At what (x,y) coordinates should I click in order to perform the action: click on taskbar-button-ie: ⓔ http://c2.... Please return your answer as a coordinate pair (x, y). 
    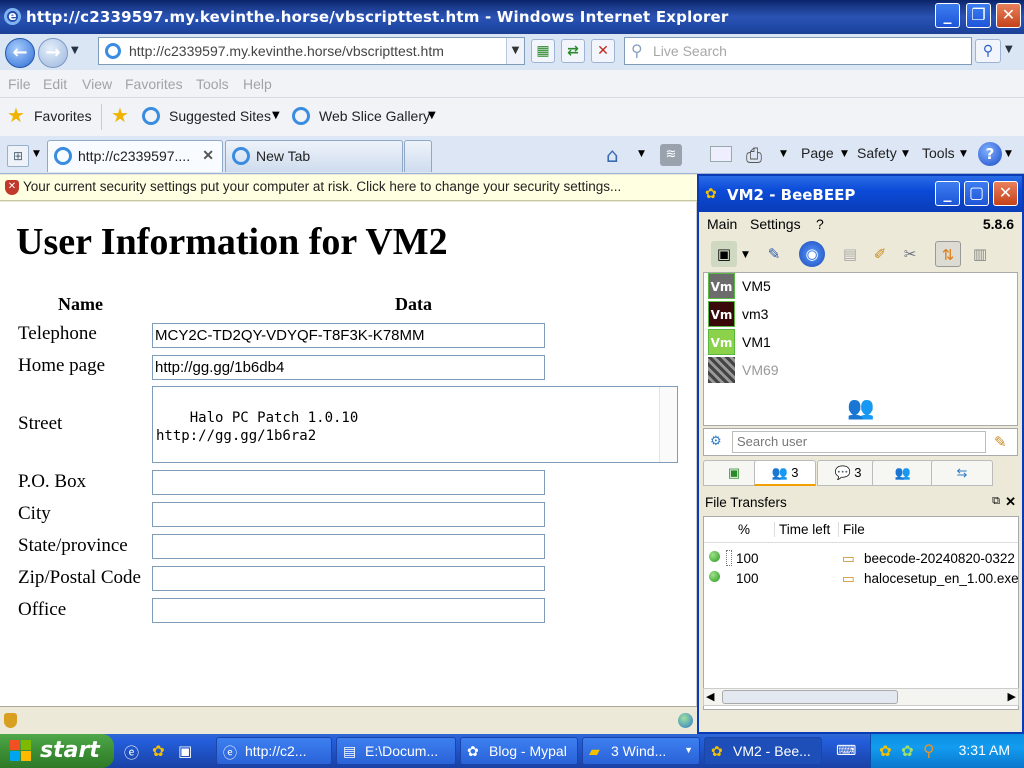
    Looking at the image, I should click on (274, 751).